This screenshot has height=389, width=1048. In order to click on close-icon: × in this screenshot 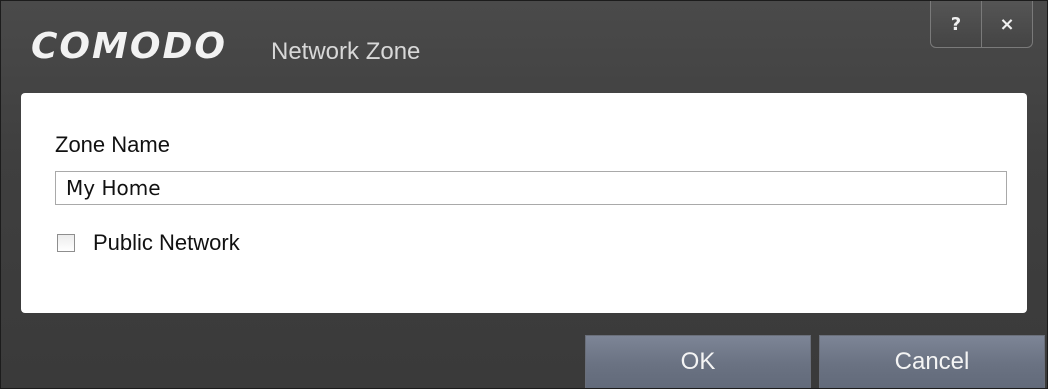, I will do `click(1007, 24)`.